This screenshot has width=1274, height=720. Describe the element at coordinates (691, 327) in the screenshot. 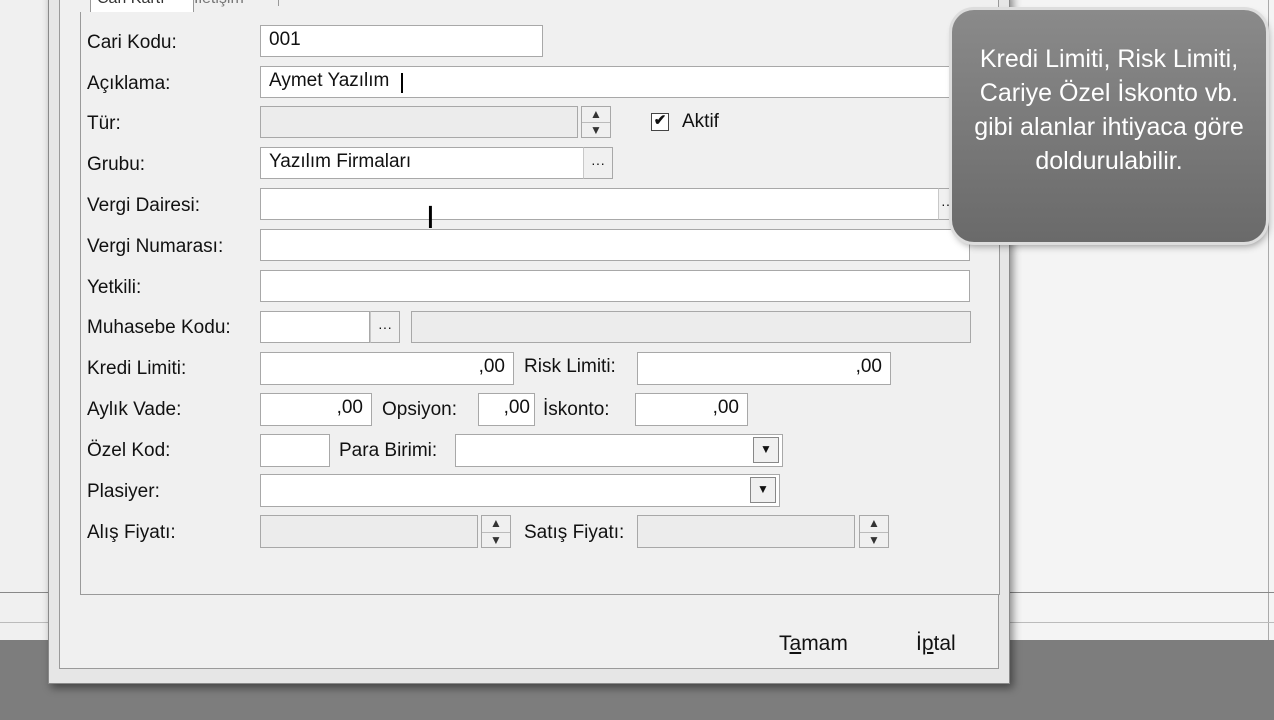

I see `muhasebe-aciklama-input` at that location.